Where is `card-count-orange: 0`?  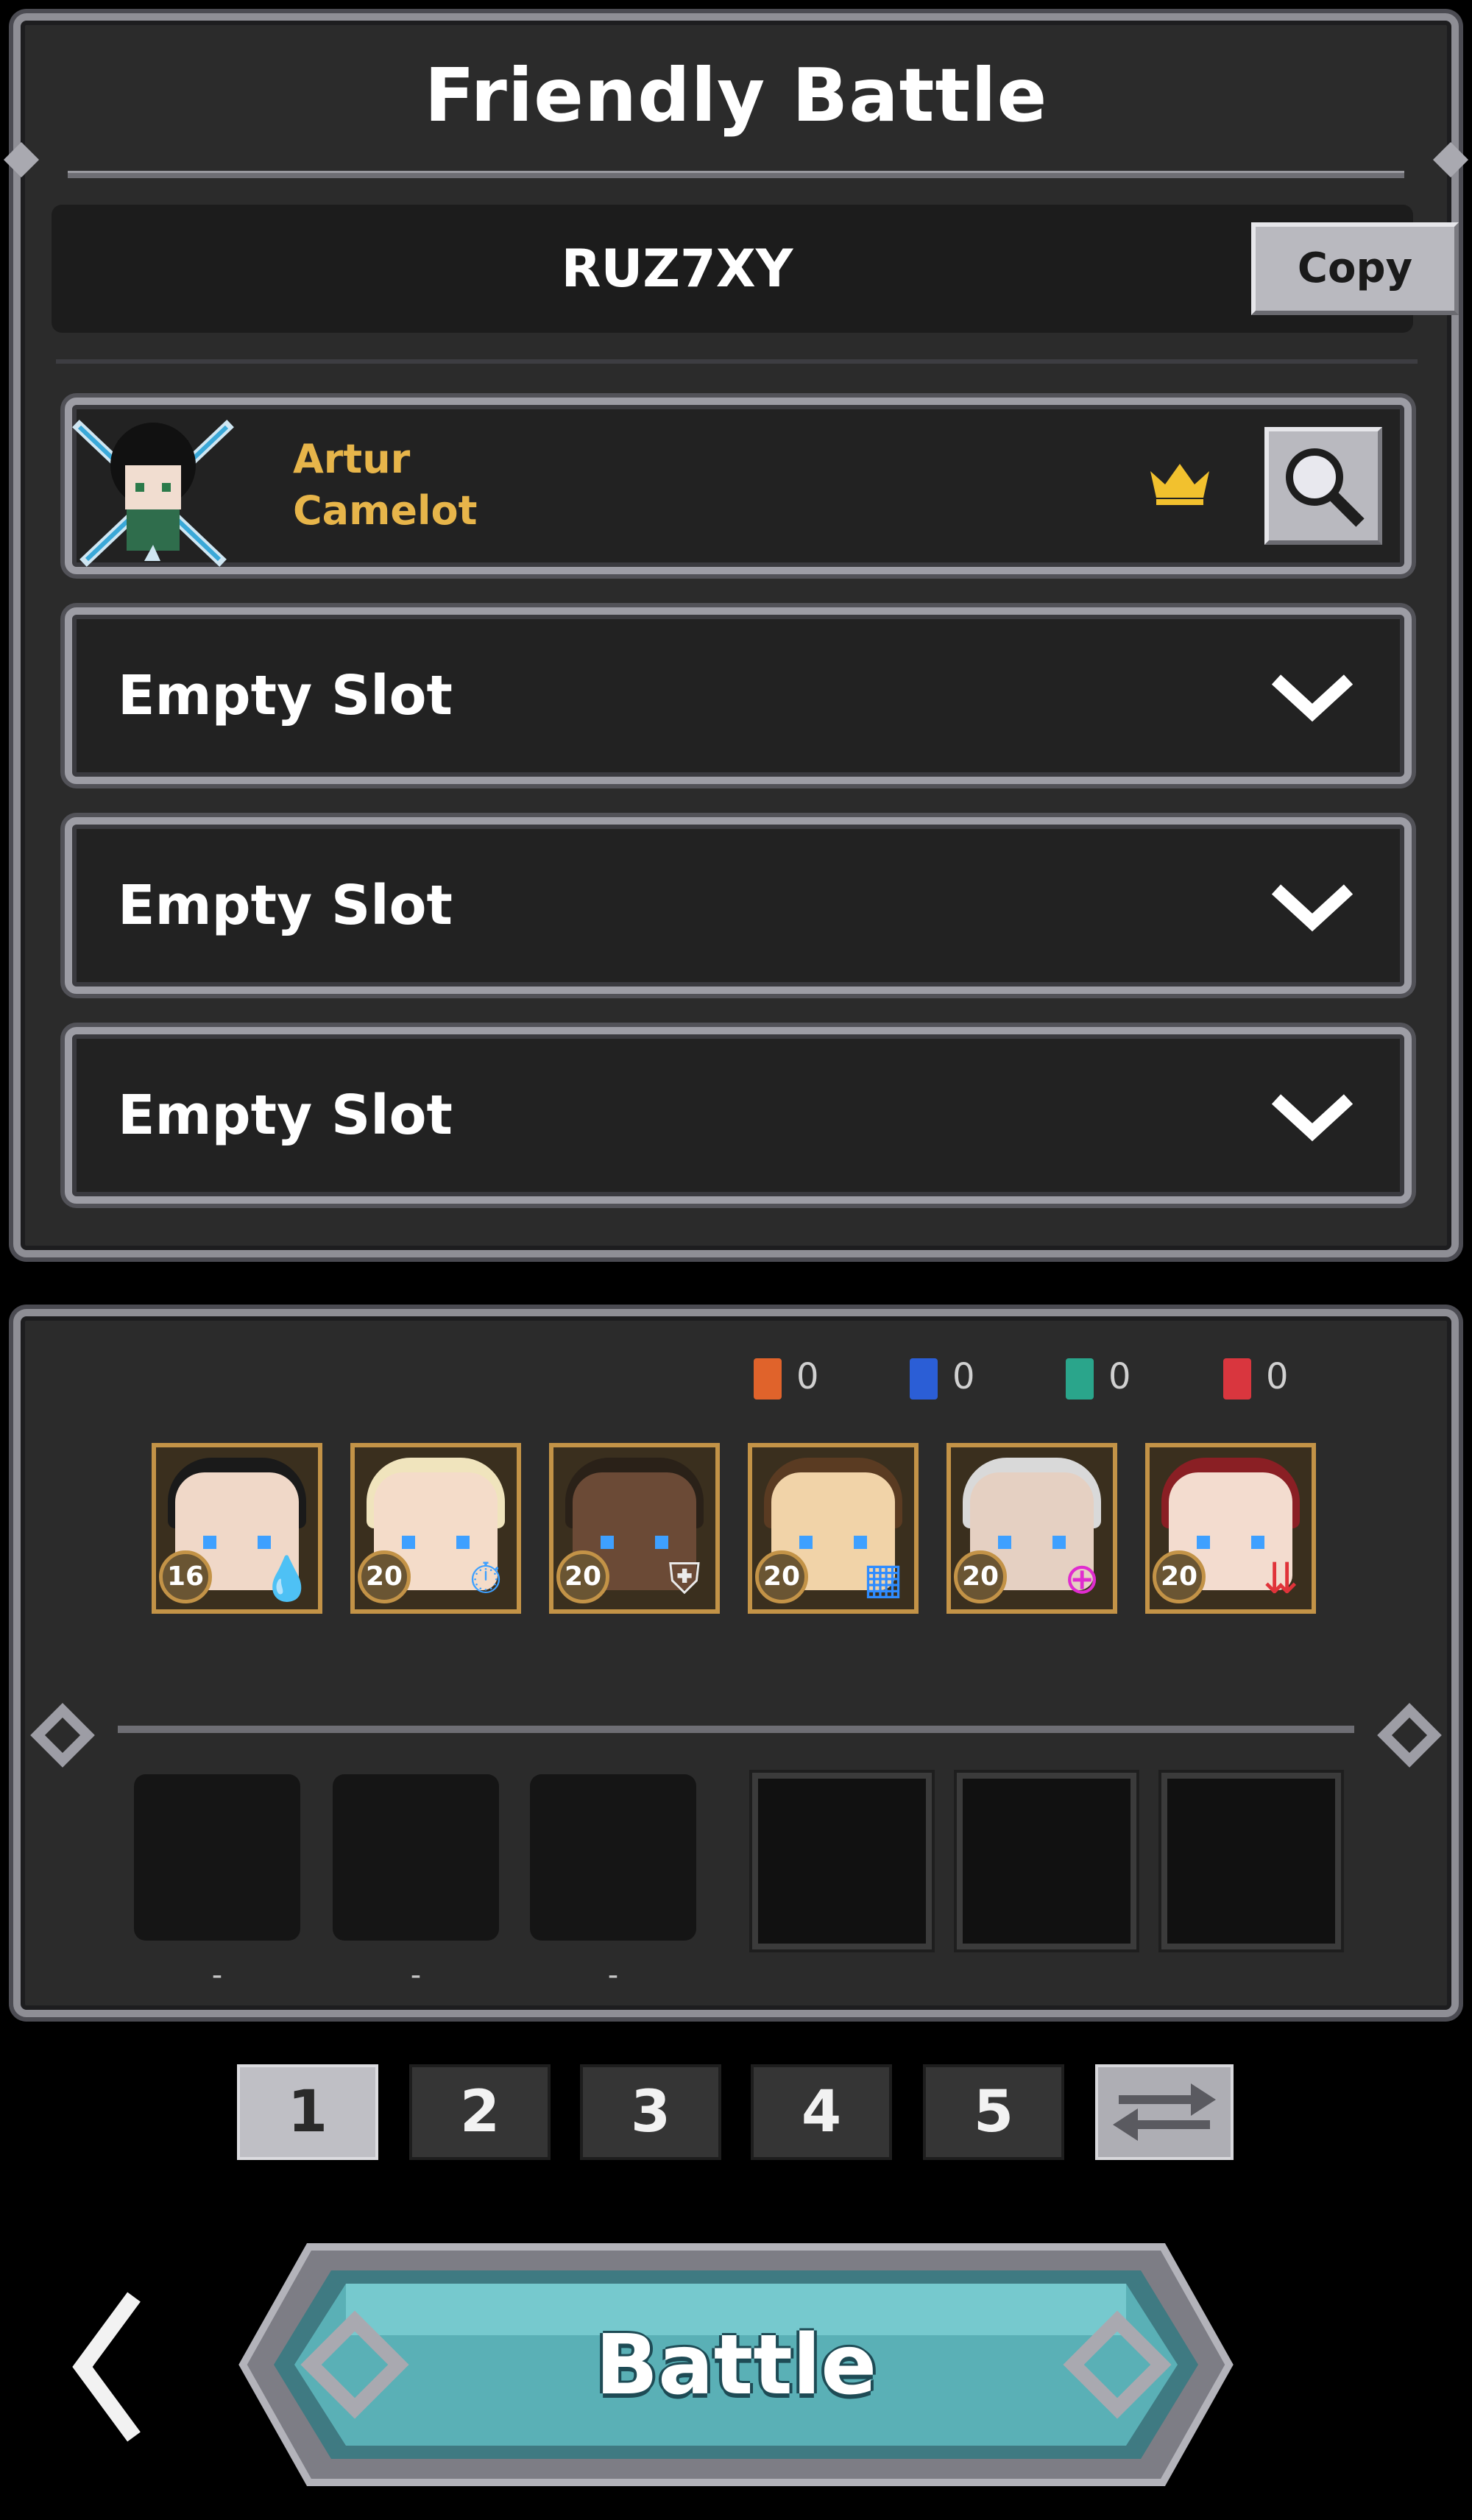
card-count-orange: 0 is located at coordinates (787, 1378).